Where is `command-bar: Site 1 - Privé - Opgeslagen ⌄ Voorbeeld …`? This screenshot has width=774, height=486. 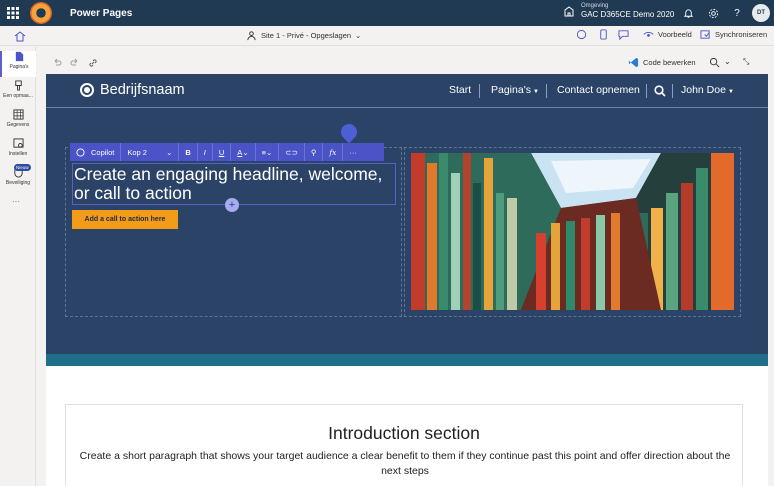 command-bar: Site 1 - Privé - Opgeslagen ⌄ Voorbeeld … is located at coordinates (387, 36).